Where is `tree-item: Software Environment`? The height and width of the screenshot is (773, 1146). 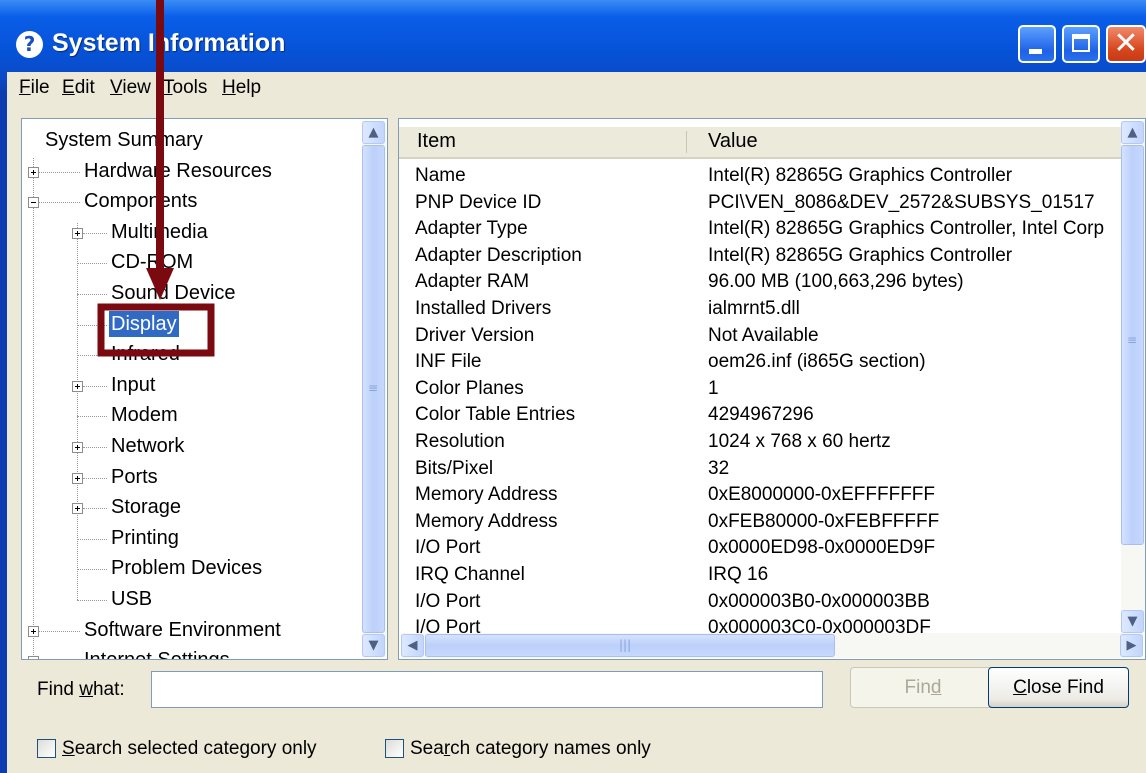
tree-item: Software Environment is located at coordinates (182, 631).